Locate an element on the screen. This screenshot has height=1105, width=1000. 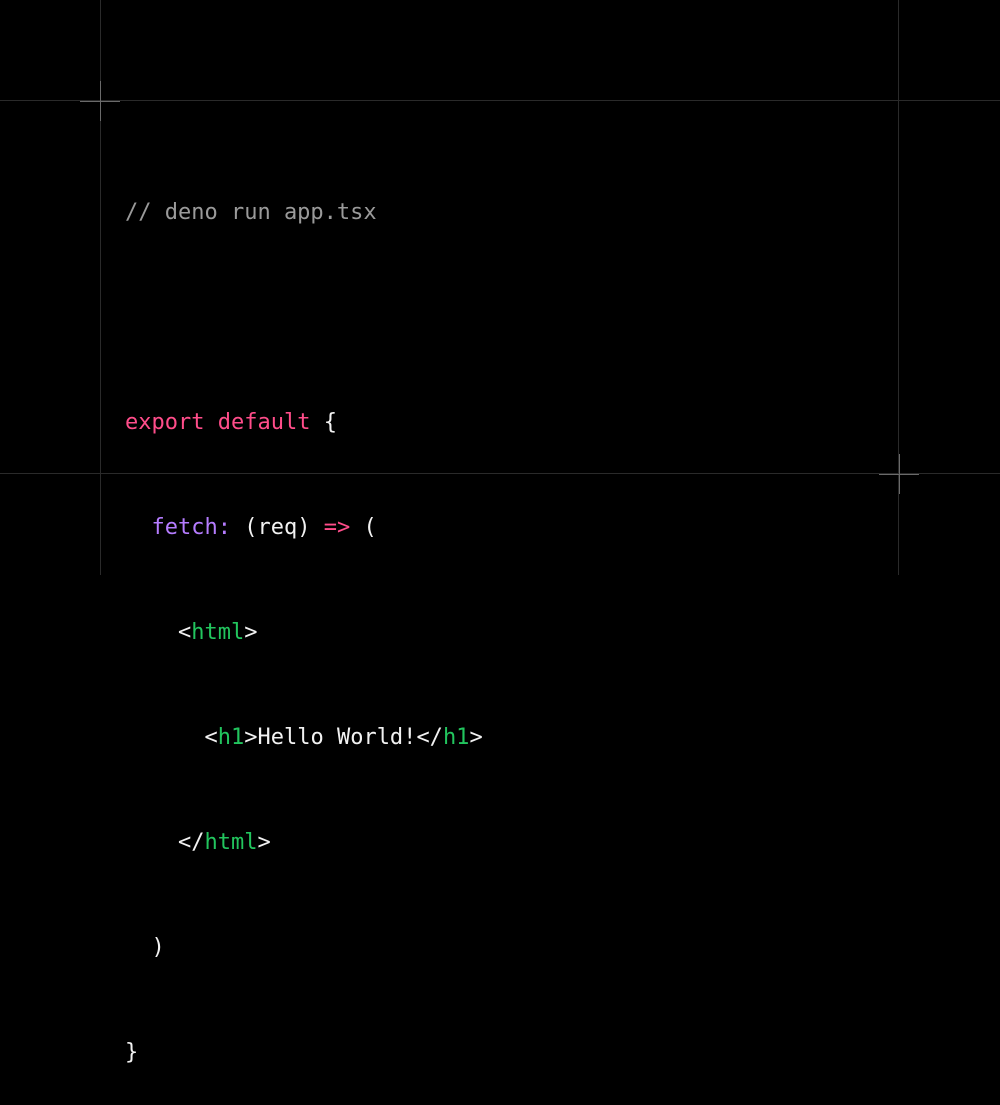
html-close-lt: </ is located at coordinates (191, 842).